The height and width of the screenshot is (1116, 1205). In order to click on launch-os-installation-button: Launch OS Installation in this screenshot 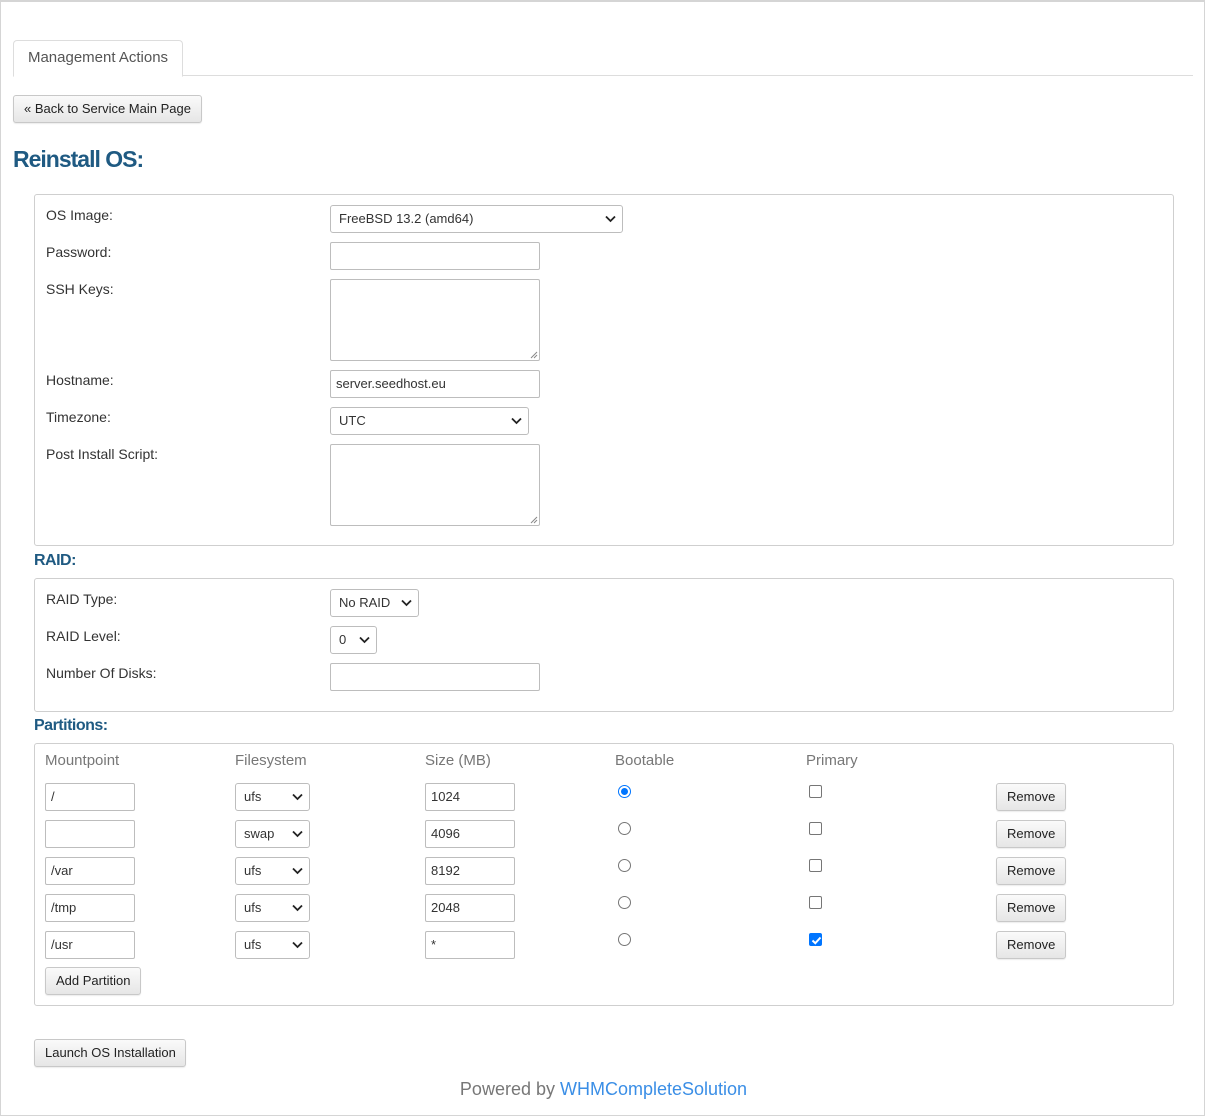, I will do `click(110, 1053)`.